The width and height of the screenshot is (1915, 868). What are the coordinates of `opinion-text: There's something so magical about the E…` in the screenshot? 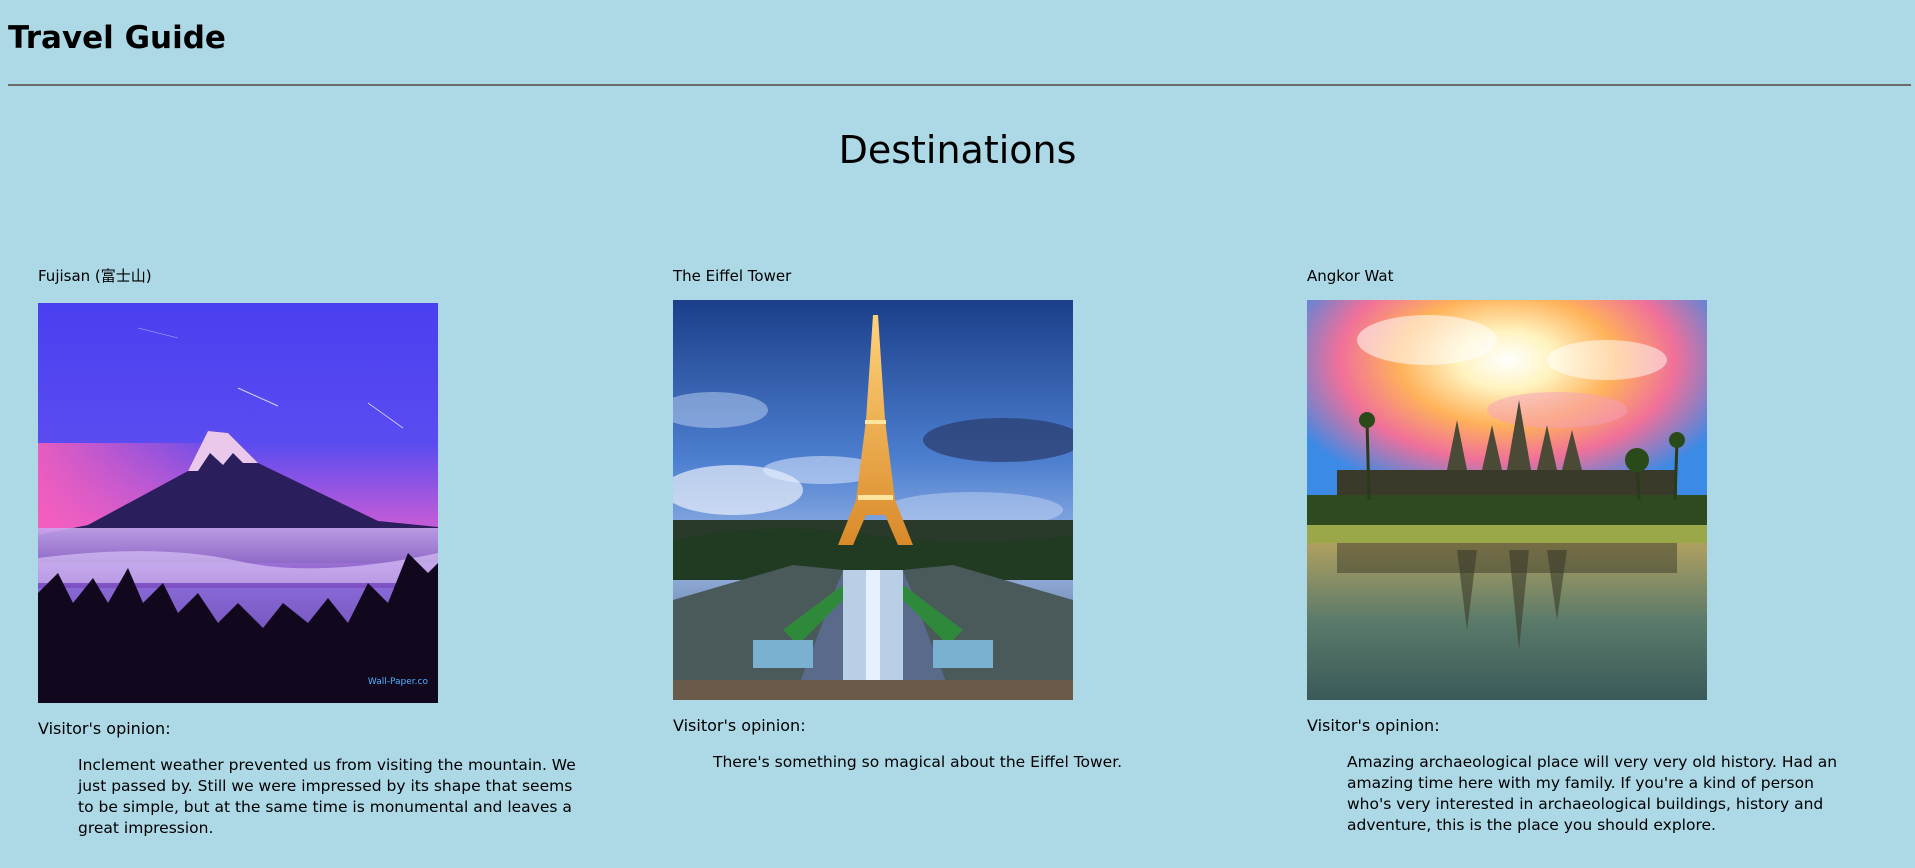 It's located at (918, 762).